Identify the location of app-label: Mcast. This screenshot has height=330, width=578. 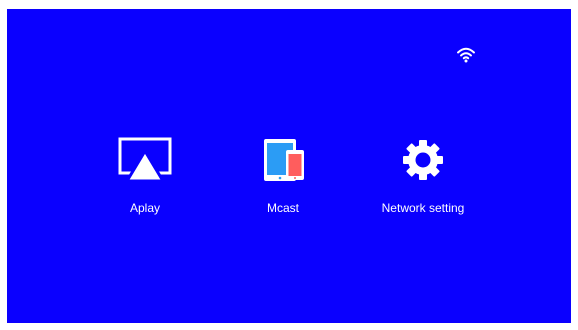
(282, 208).